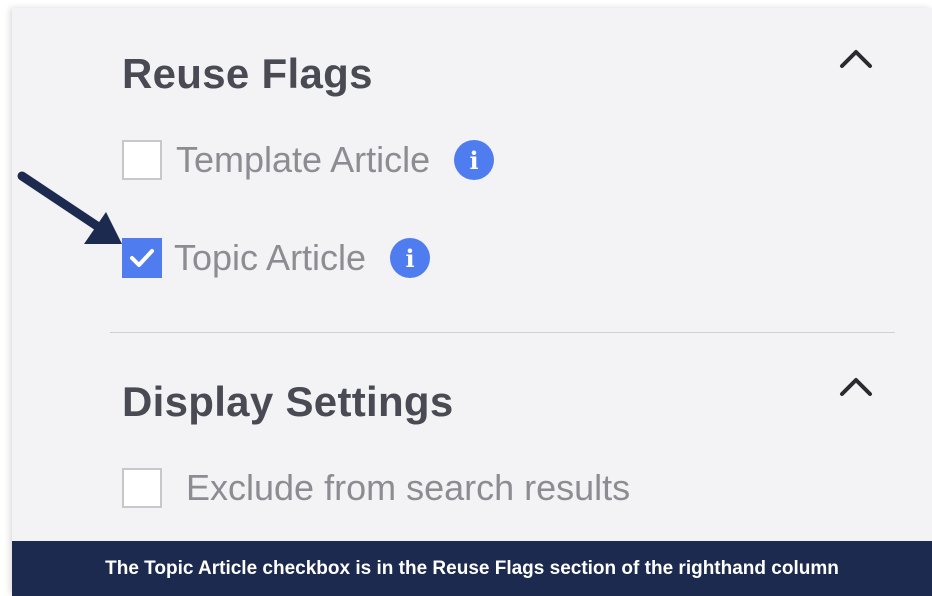 The image size is (932, 596). What do you see at coordinates (410, 258) in the screenshot?
I see `topic-article-info-icon: i` at bounding box center [410, 258].